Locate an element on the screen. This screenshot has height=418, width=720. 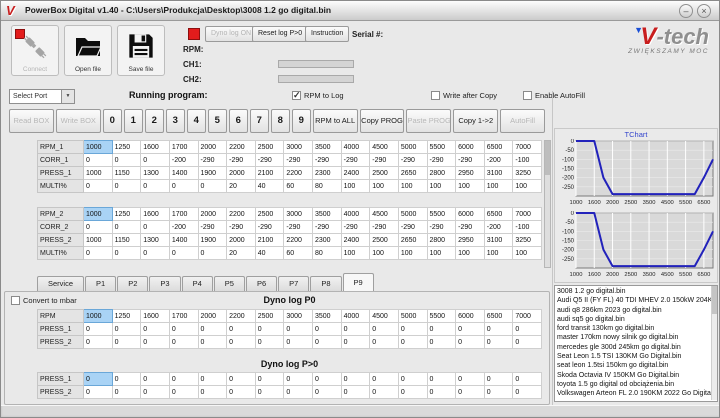
open-file-button: Open file is located at coordinates (88, 50).